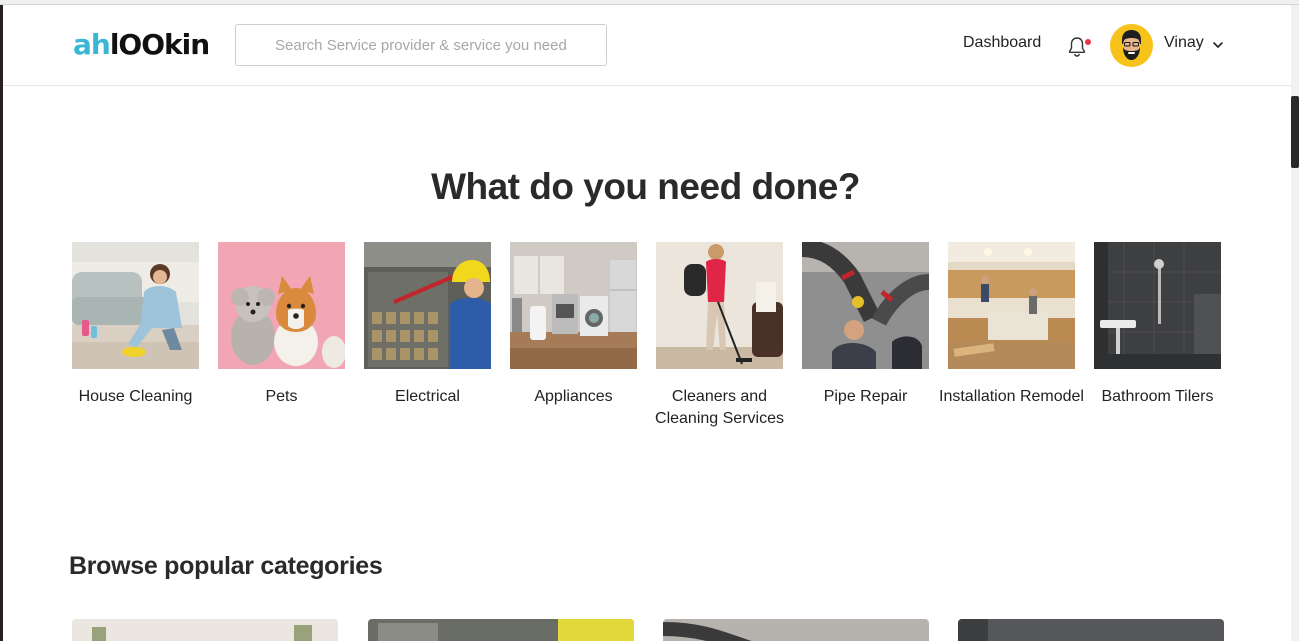 The width and height of the screenshot is (1299, 641). What do you see at coordinates (573, 396) in the screenshot?
I see `category-label: Appliances` at bounding box center [573, 396].